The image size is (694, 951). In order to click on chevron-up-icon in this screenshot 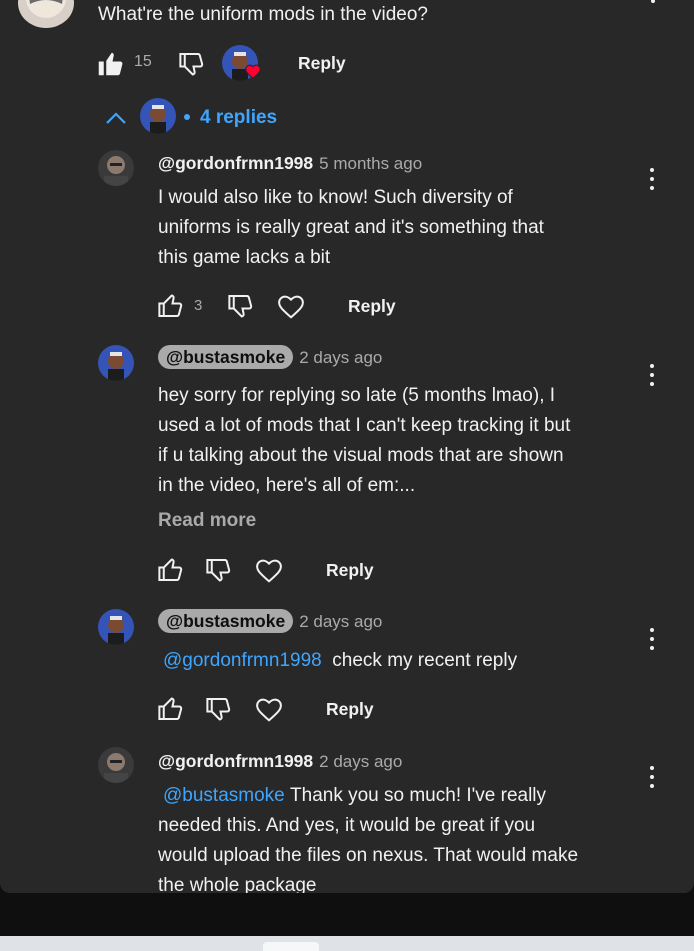, I will do `click(116, 118)`.